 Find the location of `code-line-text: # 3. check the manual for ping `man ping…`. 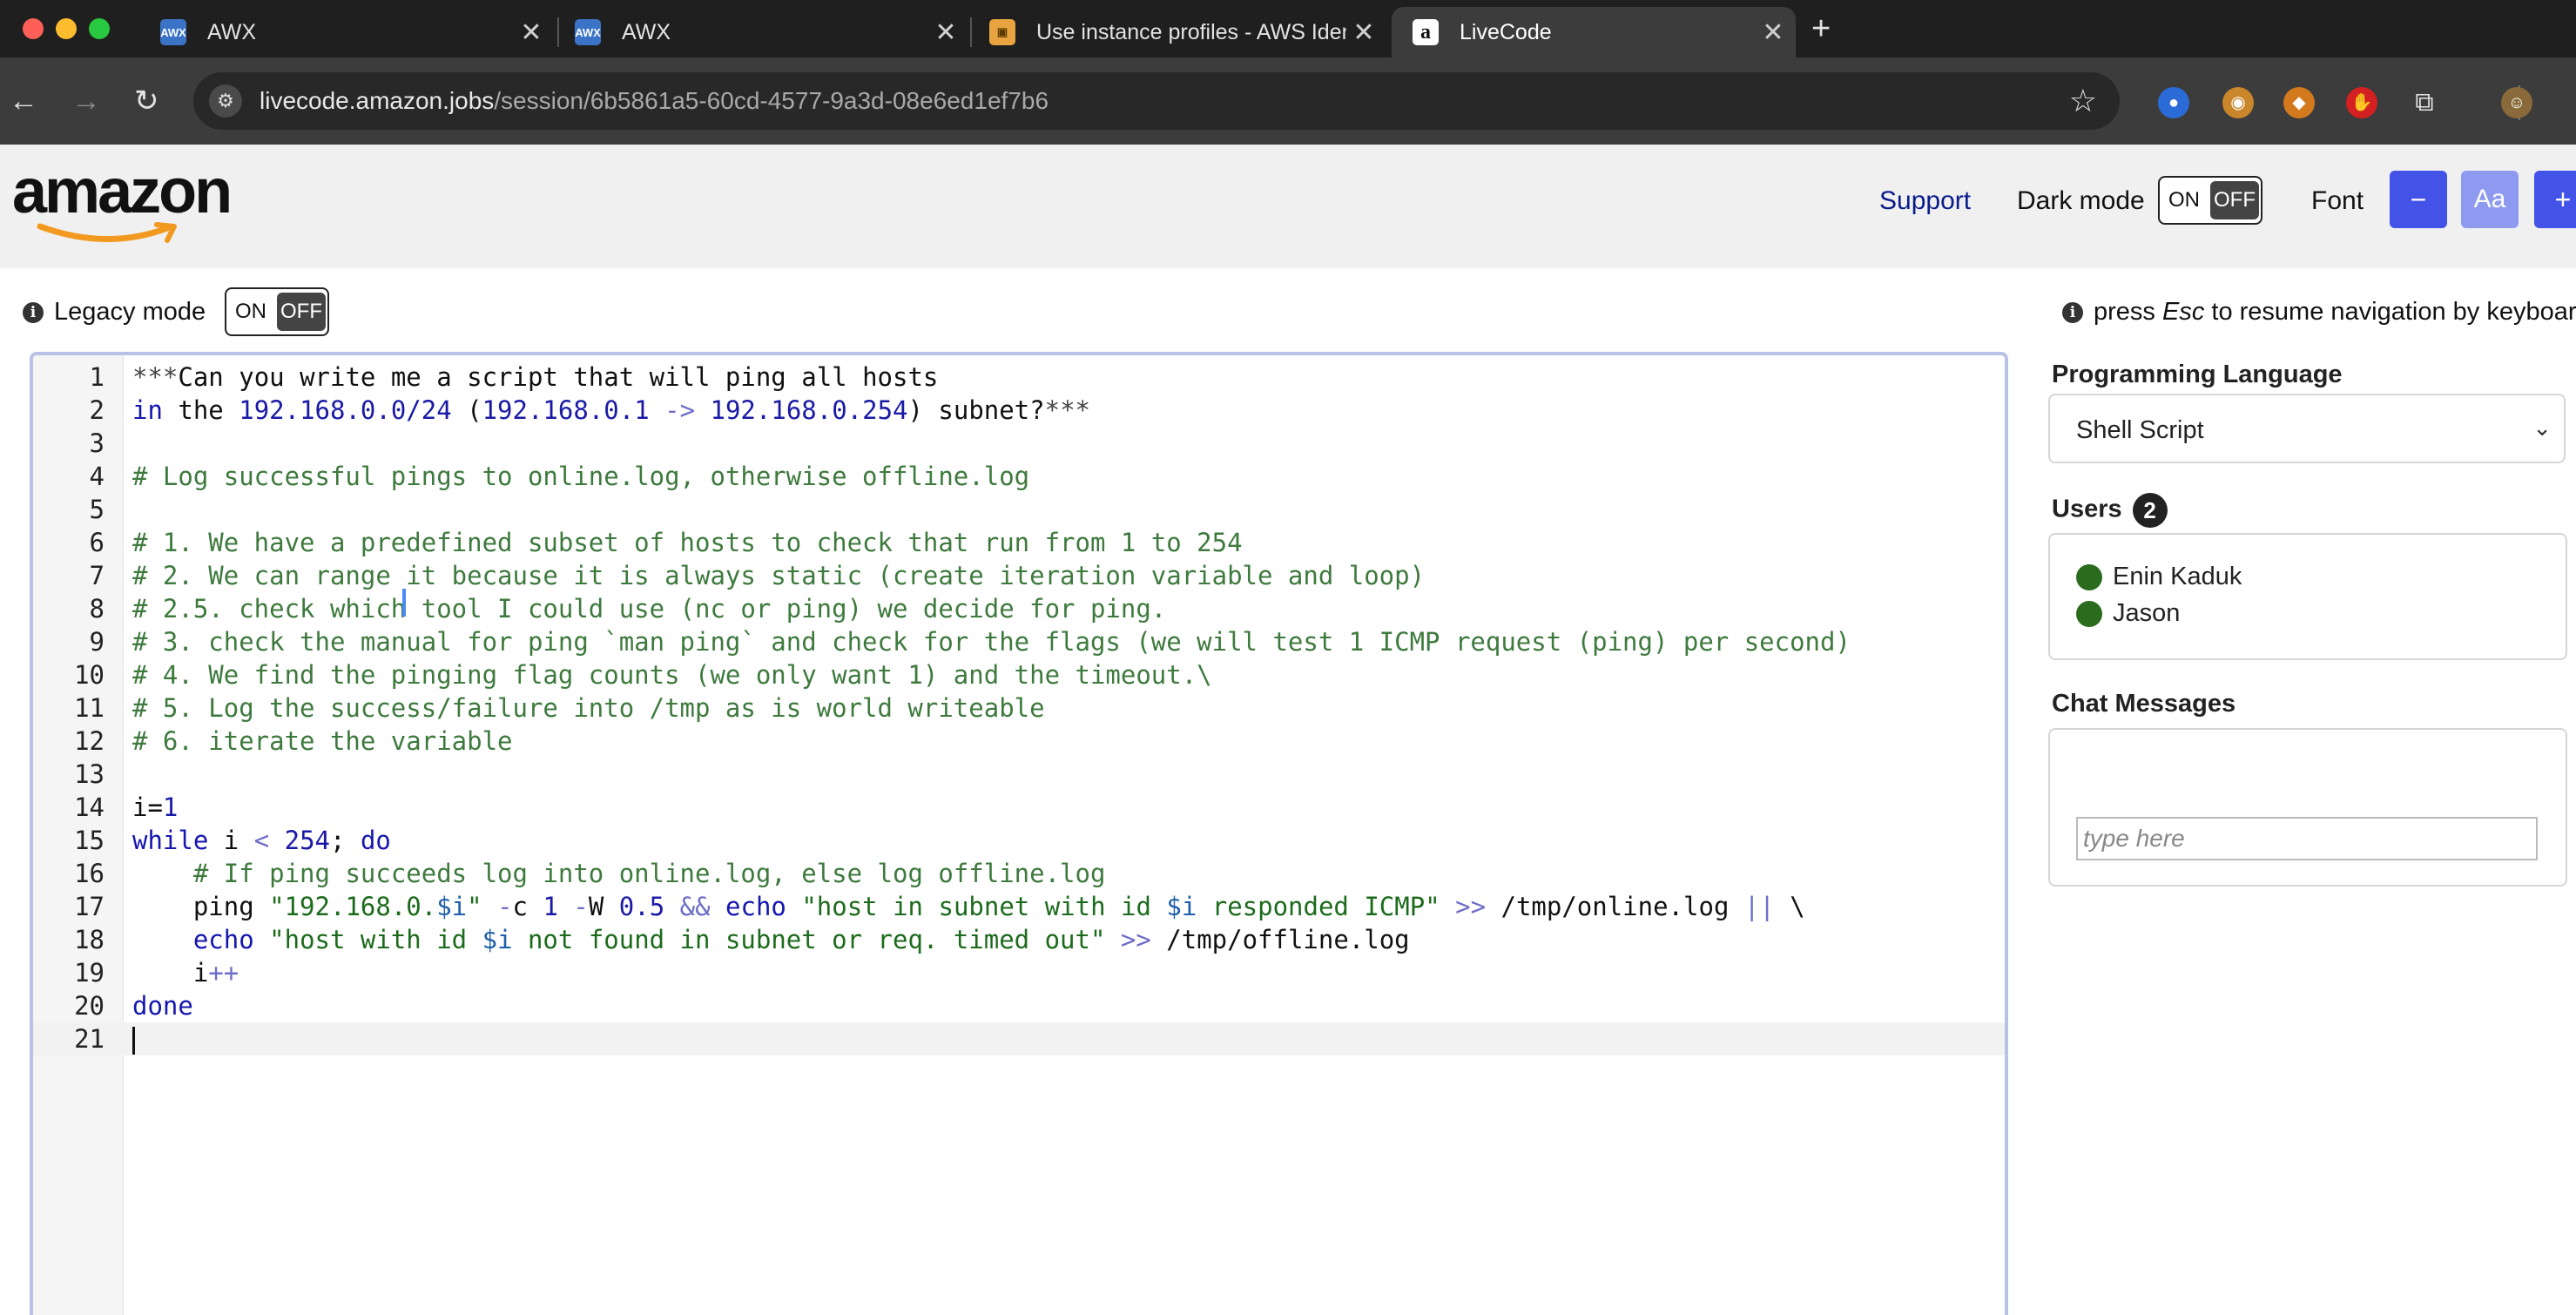

code-line-text: # 3. check the manual for ping `man ping… is located at coordinates (991, 641).